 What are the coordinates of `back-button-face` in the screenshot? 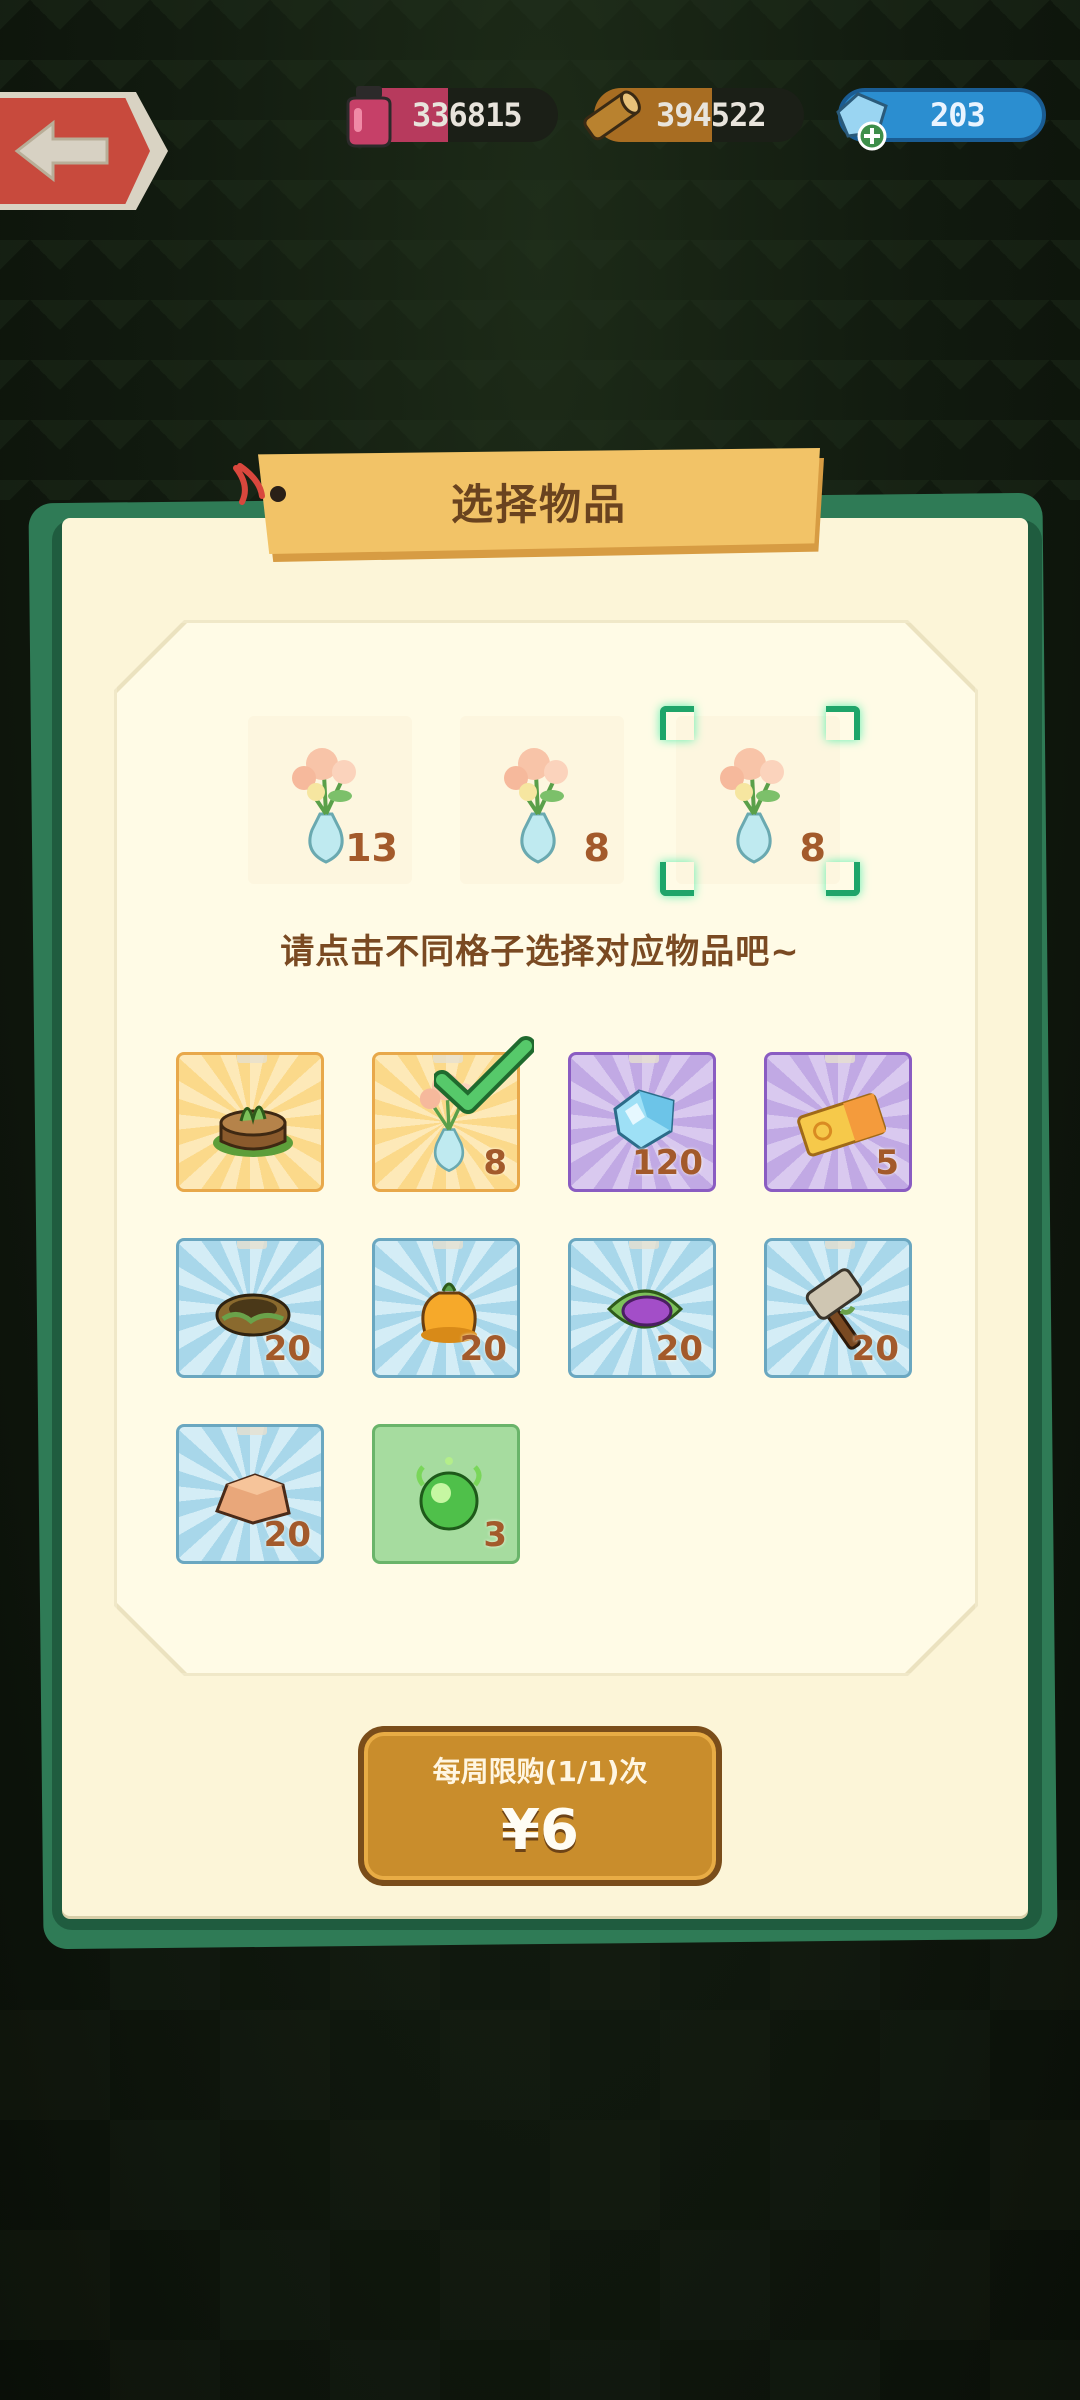 It's located at (75, 151).